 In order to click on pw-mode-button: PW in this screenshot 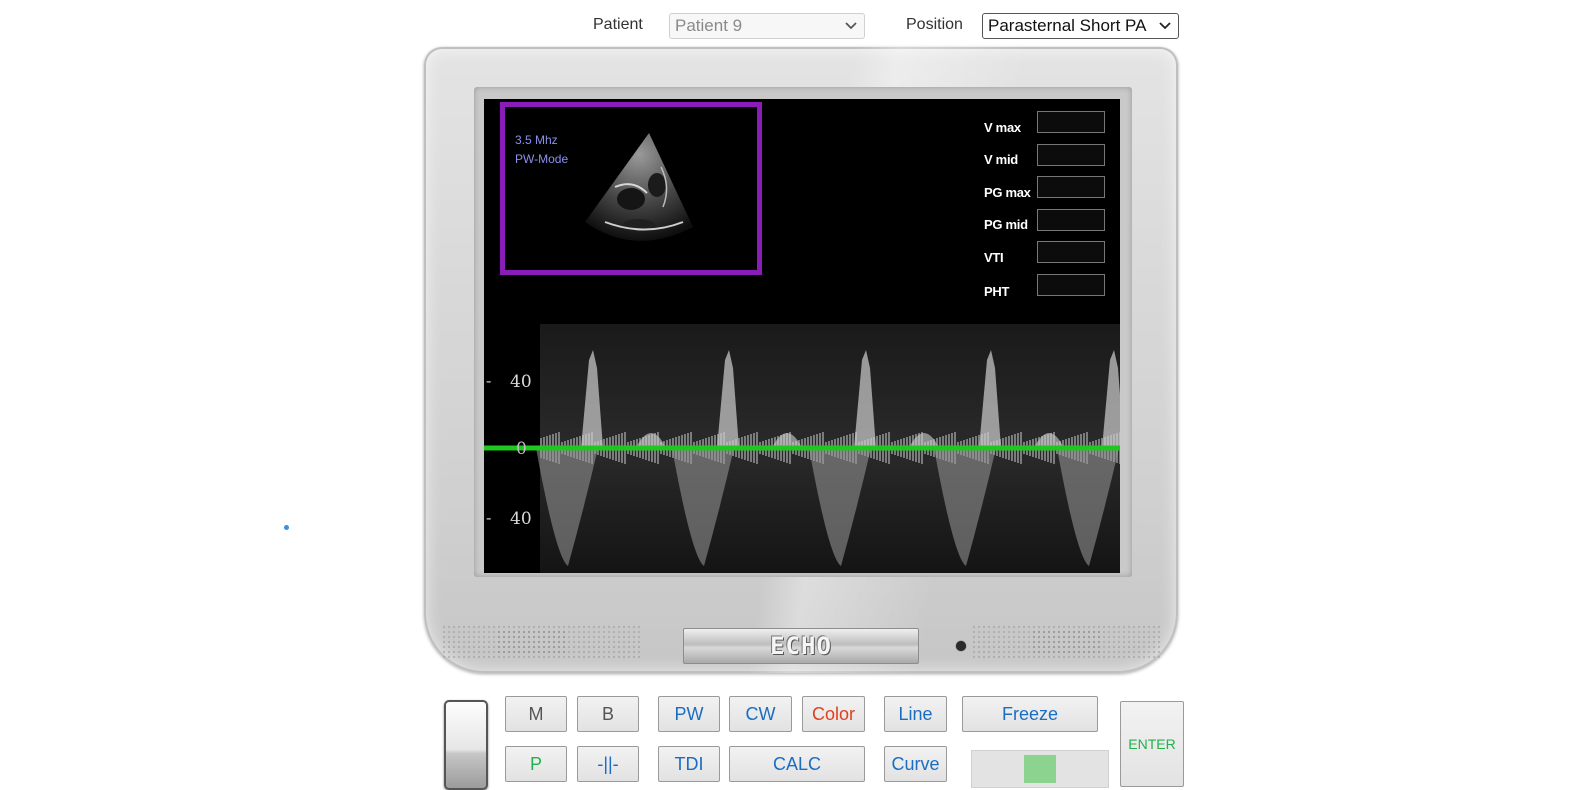, I will do `click(689, 714)`.